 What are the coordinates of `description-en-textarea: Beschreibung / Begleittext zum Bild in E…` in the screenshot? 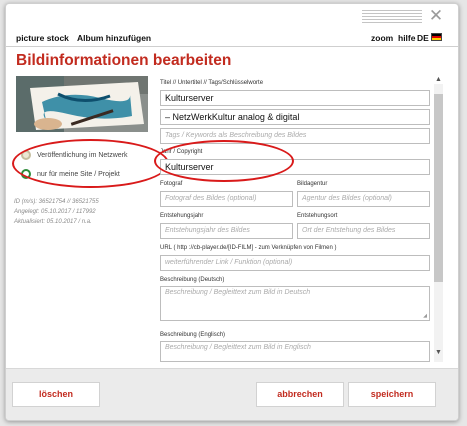 It's located at (295, 351).